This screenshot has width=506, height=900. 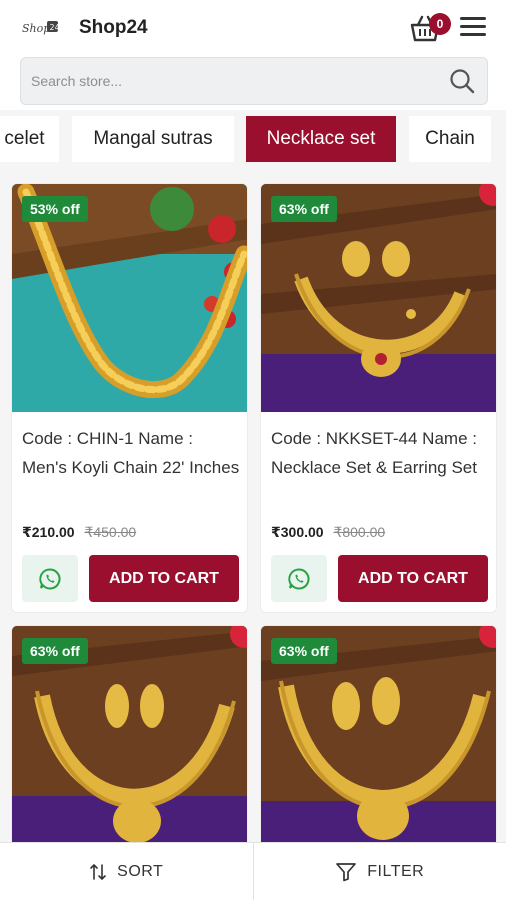 I want to click on category-strip: celet Mangal sutras Necklace set Chain, so click(x=253, y=141).